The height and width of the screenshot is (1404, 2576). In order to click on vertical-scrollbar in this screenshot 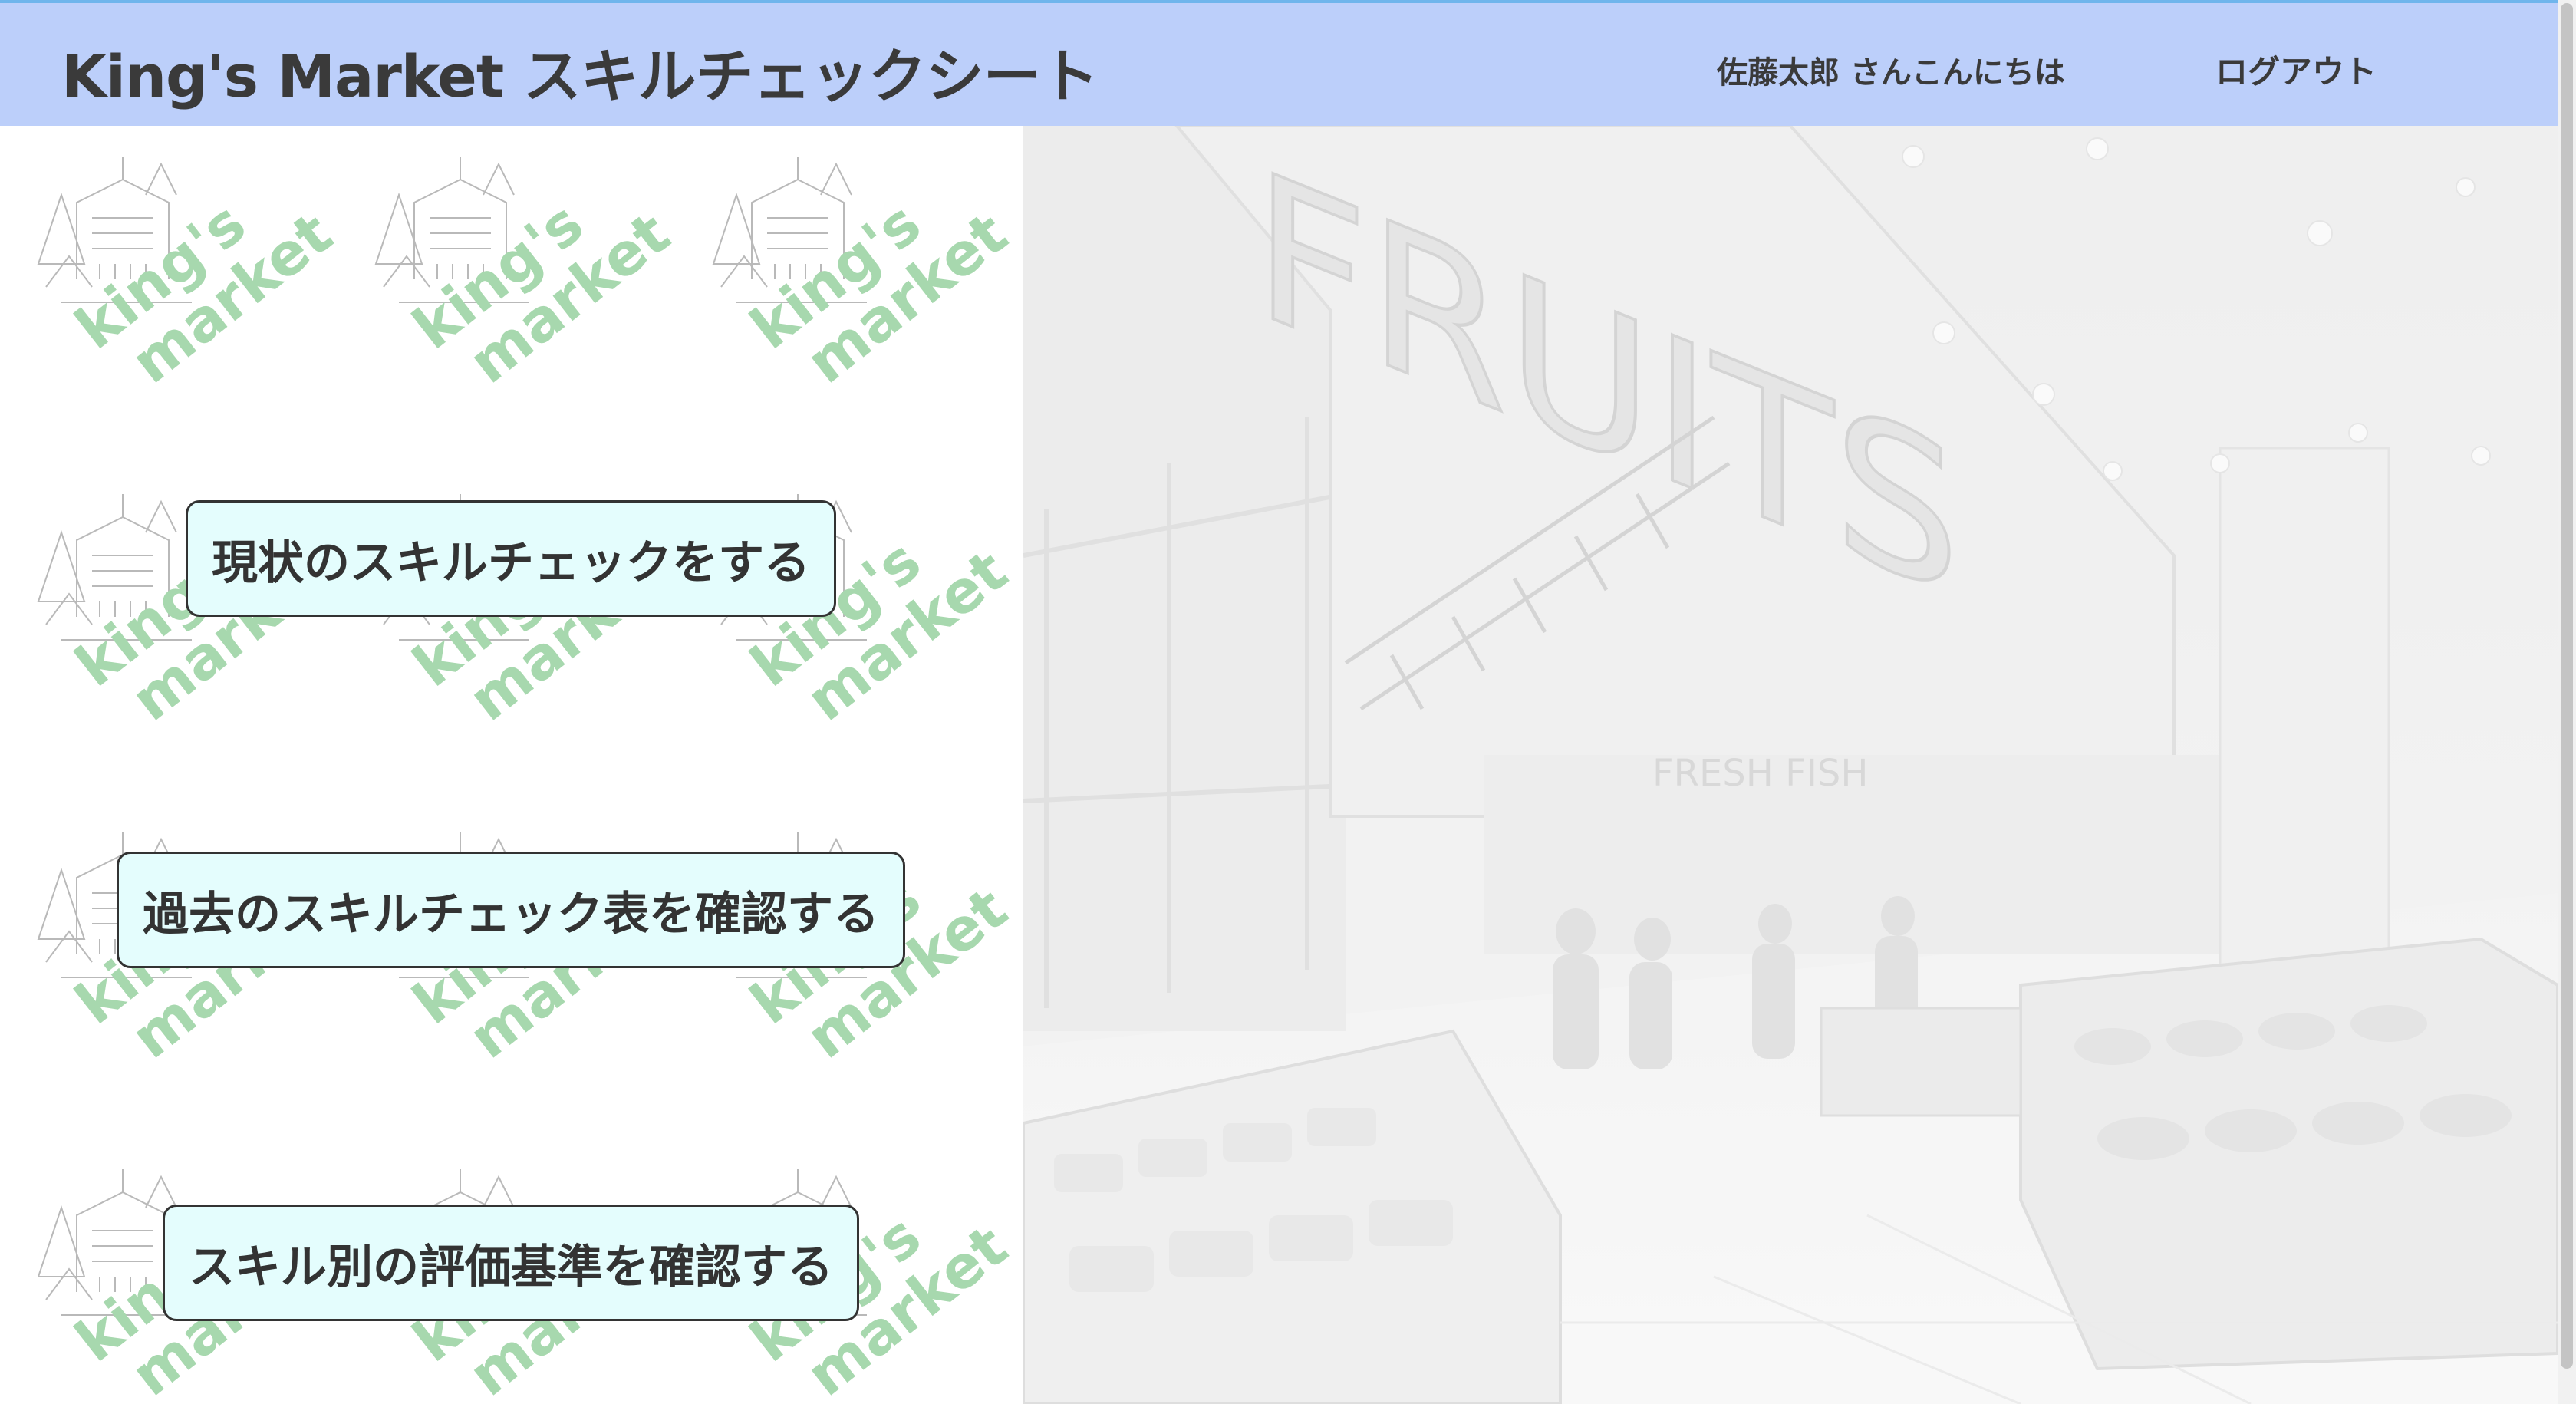, I will do `click(2567, 702)`.